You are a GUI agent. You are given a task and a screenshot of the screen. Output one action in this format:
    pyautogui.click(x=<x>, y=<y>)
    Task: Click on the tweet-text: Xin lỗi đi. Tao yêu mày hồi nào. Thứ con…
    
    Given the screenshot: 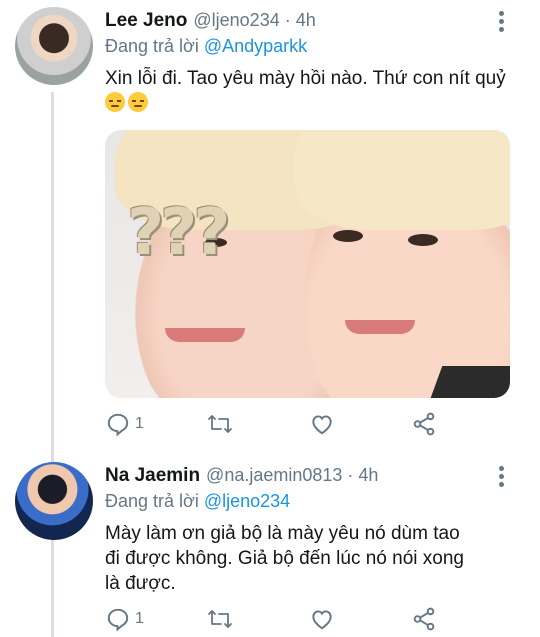 What is the action you would take?
    pyautogui.click(x=305, y=78)
    